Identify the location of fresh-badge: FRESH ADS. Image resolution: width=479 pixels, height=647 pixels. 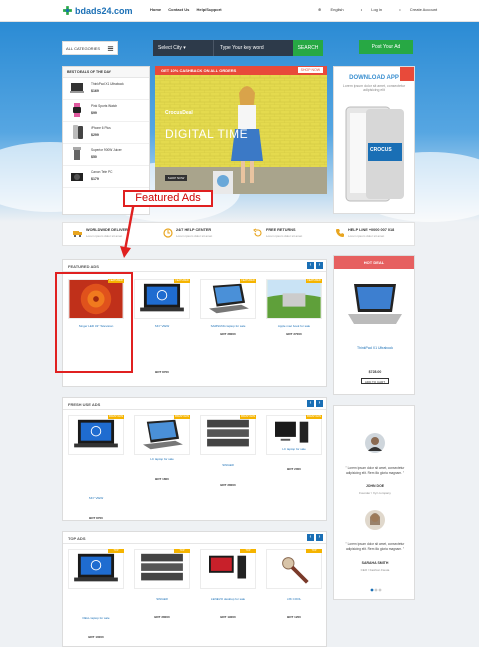
(116, 417).